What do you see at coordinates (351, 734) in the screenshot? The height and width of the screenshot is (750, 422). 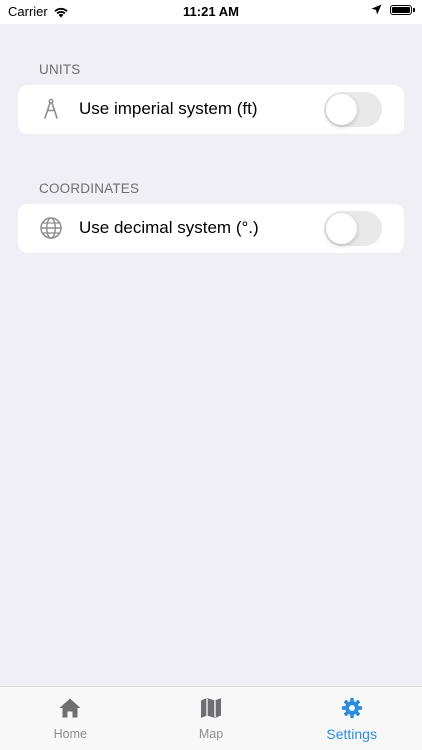 I see `tab-settings-label: Settings` at bounding box center [351, 734].